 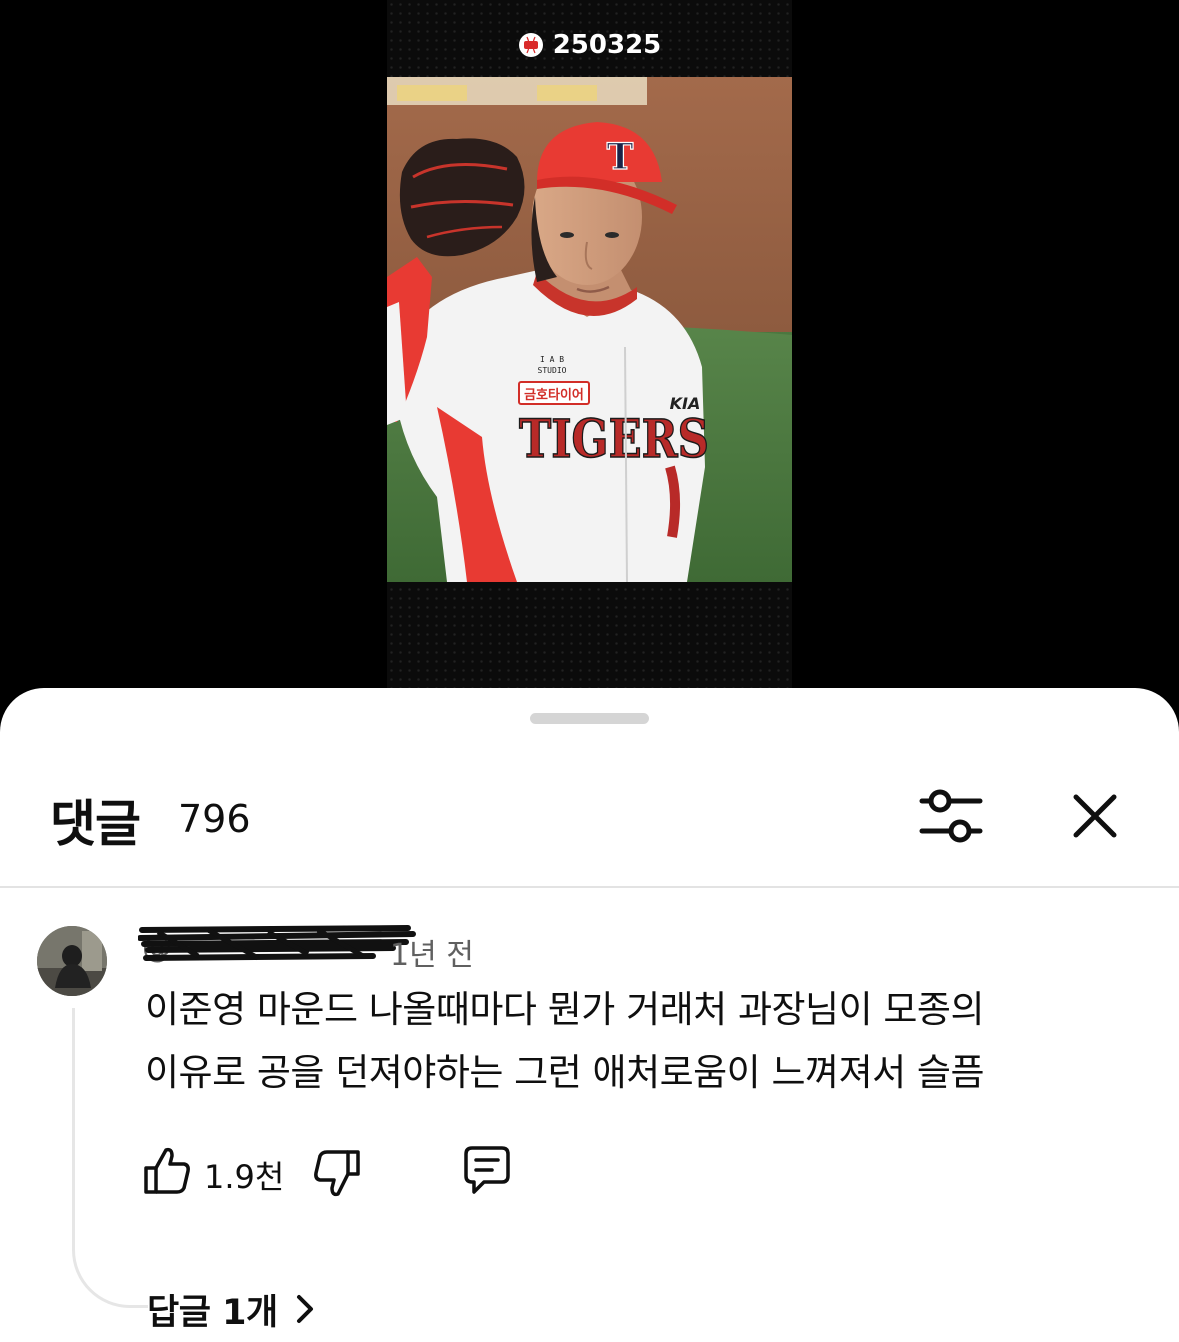 What do you see at coordinates (607, 45) in the screenshot?
I see `video-title: 250325` at bounding box center [607, 45].